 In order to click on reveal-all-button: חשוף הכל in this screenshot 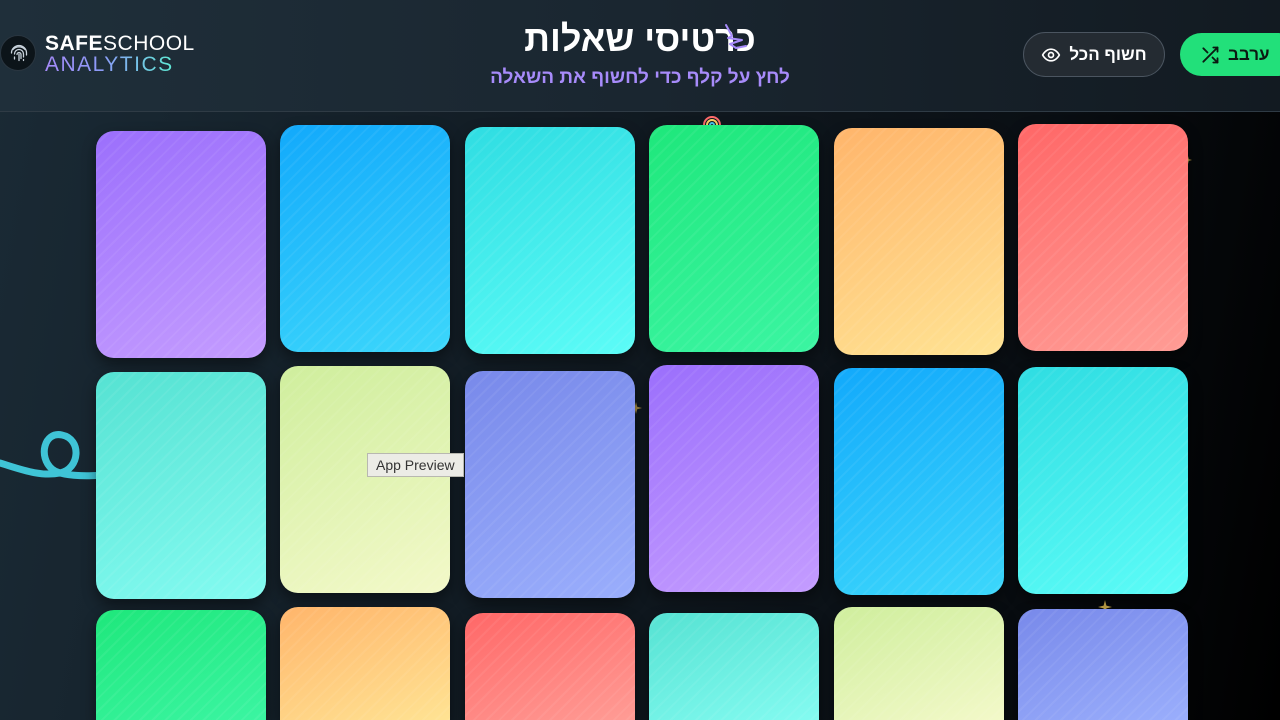, I will do `click(1094, 54)`.